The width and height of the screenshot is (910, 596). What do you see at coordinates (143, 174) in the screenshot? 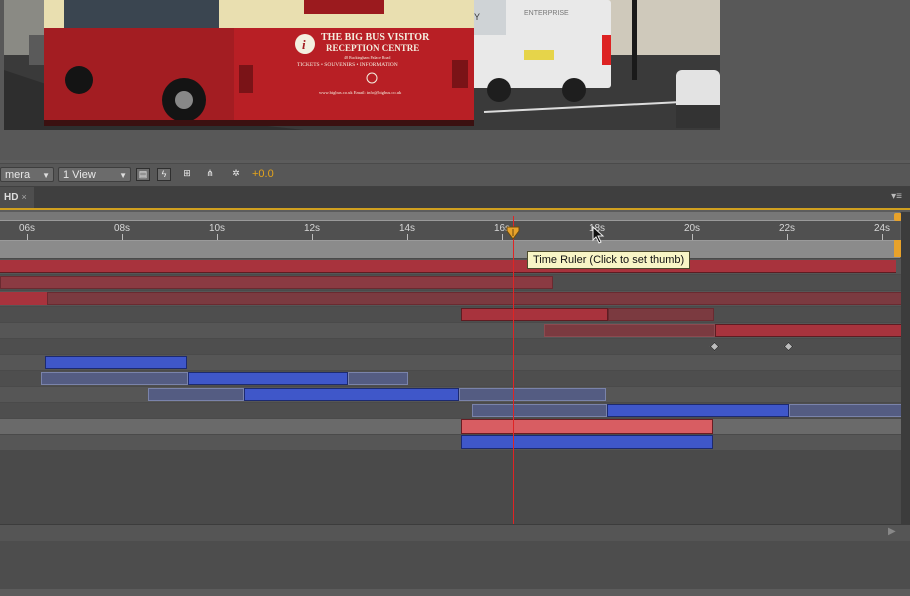
I see `toggle-pixel-aspect-icon: ▤` at bounding box center [143, 174].